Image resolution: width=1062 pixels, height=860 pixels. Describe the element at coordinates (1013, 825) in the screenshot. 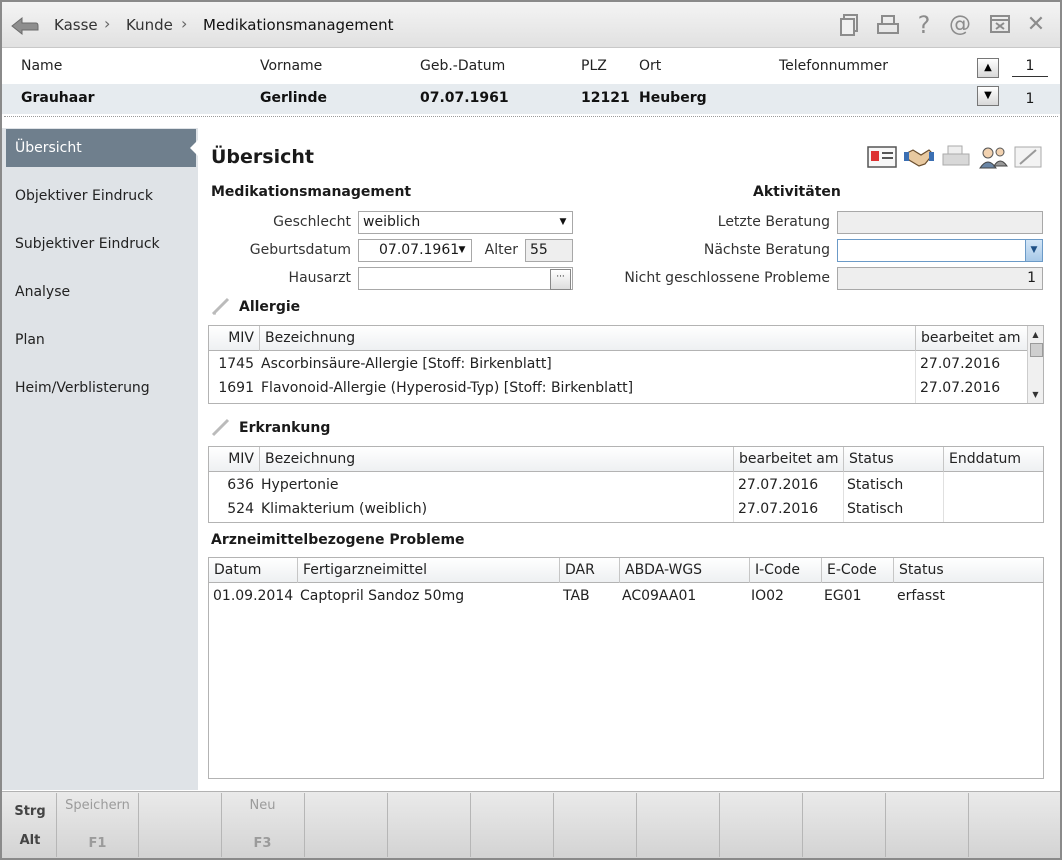

I see `f12-button` at that location.